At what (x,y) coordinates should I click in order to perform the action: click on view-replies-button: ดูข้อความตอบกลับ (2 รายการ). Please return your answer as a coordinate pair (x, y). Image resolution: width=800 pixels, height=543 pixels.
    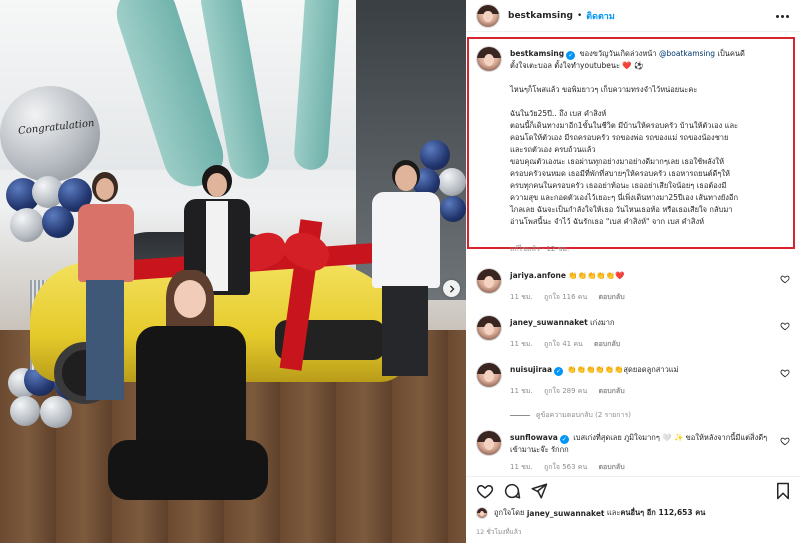
    Looking at the image, I should click on (570, 415).